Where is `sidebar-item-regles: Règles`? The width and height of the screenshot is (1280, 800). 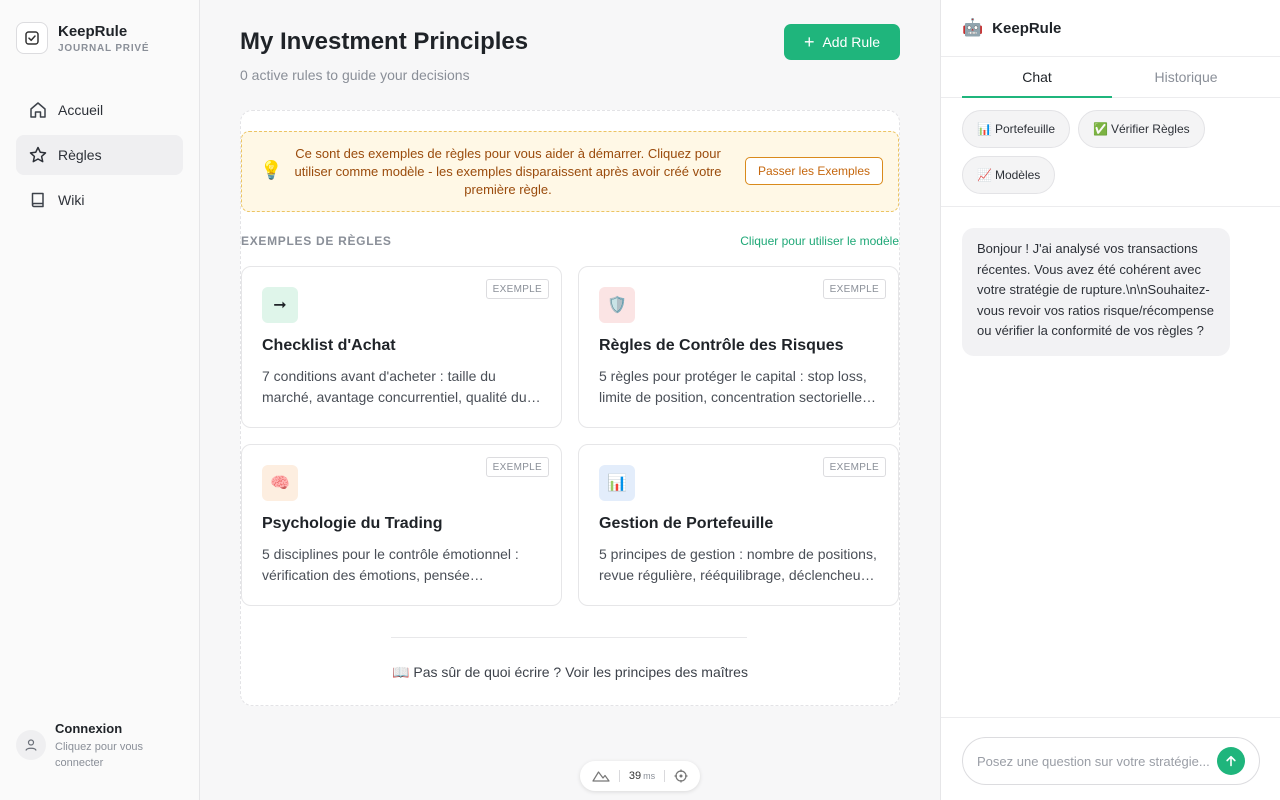
sidebar-item-regles: Règles is located at coordinates (99, 155).